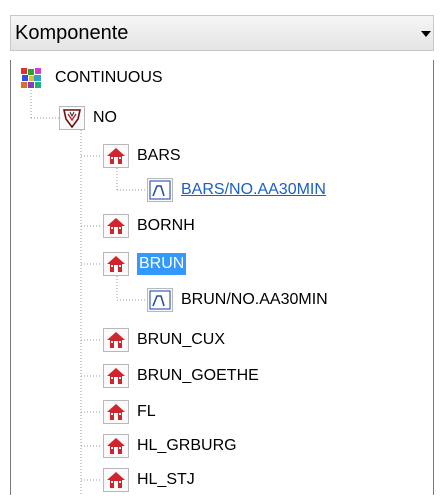 The width and height of the screenshot is (440, 496). Describe the element at coordinates (181, 339) in the screenshot. I see `tree-node-label: BRUN_CUX` at that location.